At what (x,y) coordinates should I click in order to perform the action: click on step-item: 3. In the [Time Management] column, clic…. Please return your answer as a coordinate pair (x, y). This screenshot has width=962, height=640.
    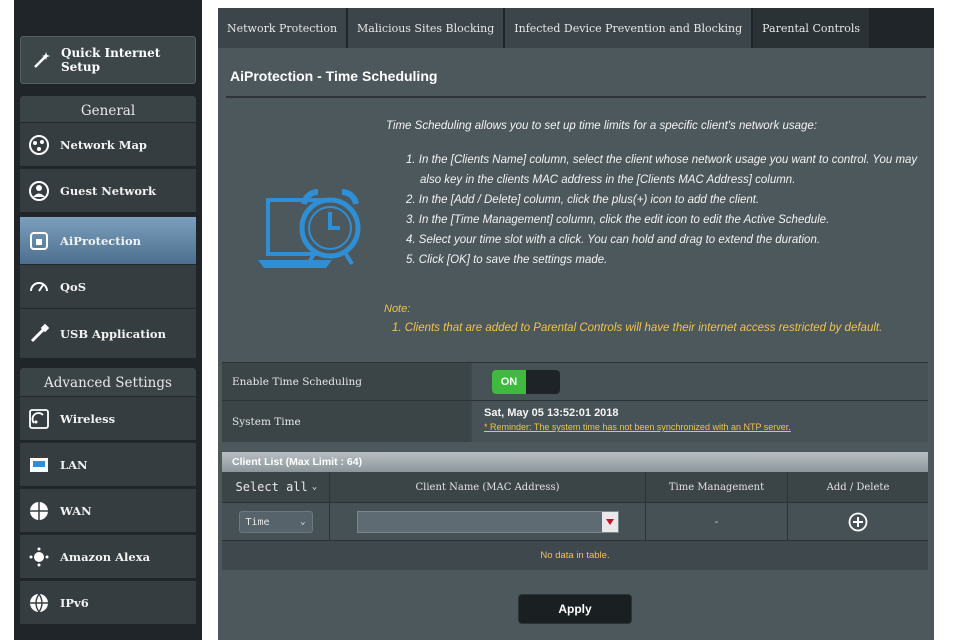
    Looking at the image, I should click on (618, 220).